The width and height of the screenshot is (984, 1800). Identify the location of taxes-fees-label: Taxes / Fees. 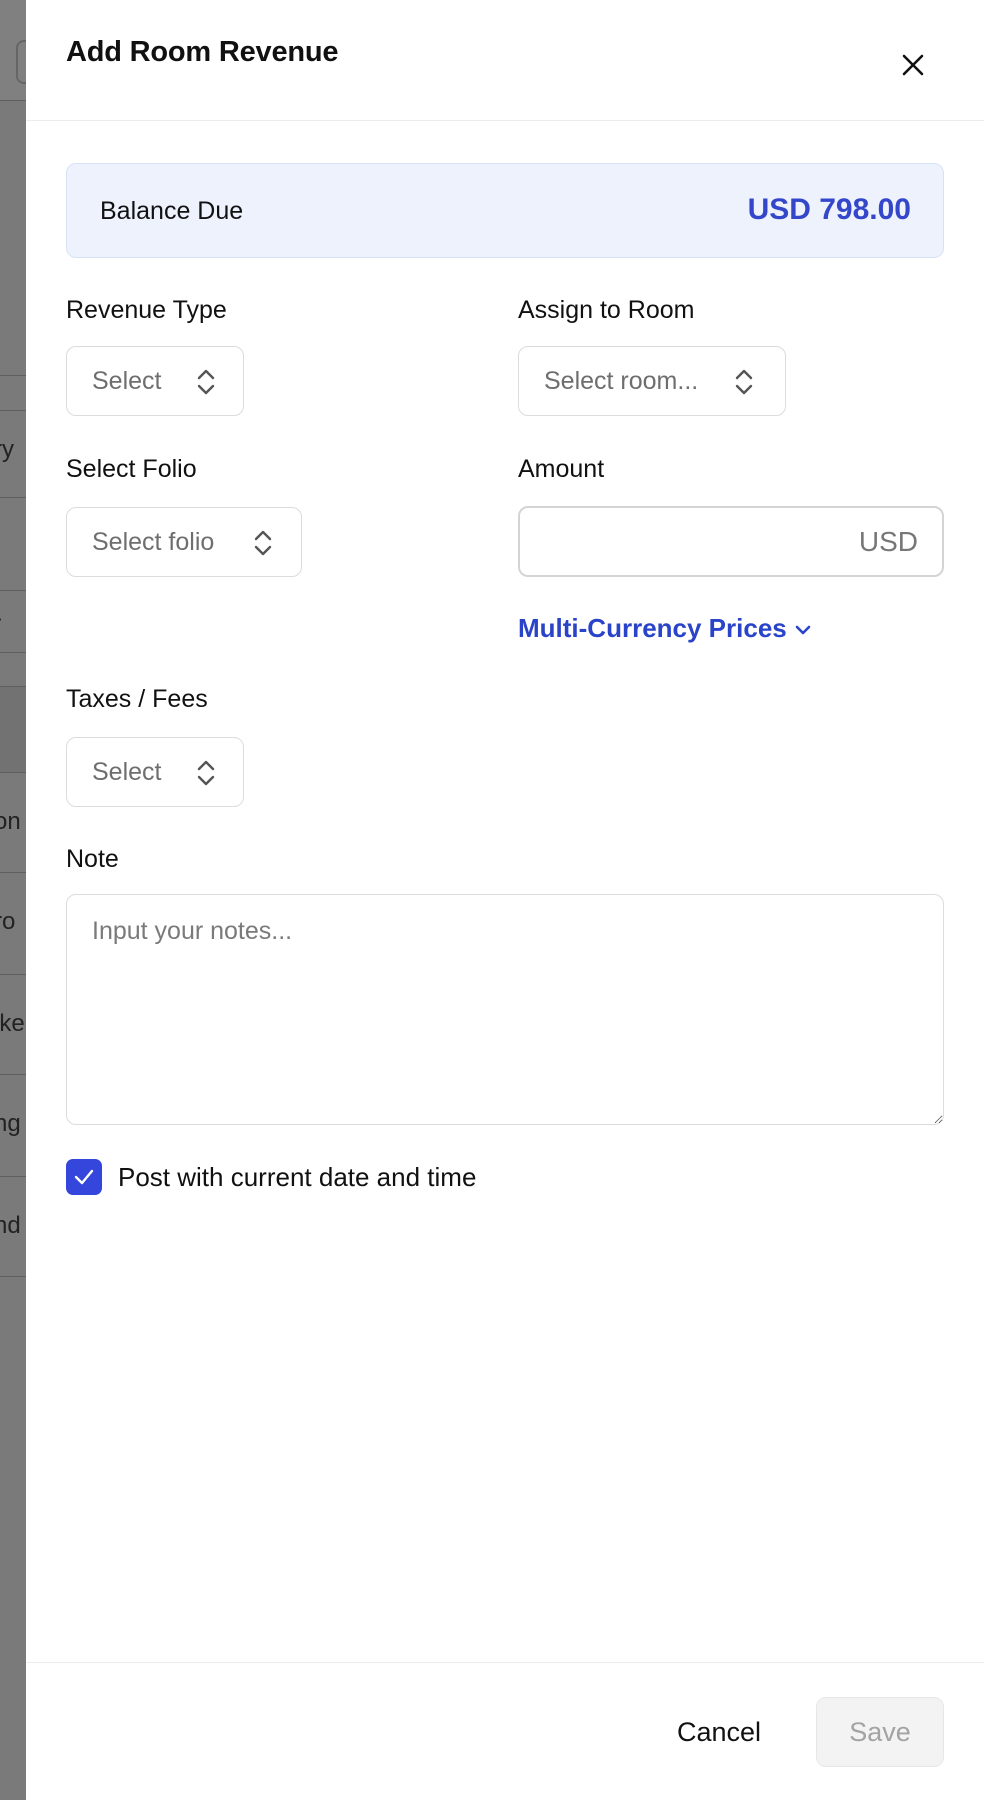
(137, 699).